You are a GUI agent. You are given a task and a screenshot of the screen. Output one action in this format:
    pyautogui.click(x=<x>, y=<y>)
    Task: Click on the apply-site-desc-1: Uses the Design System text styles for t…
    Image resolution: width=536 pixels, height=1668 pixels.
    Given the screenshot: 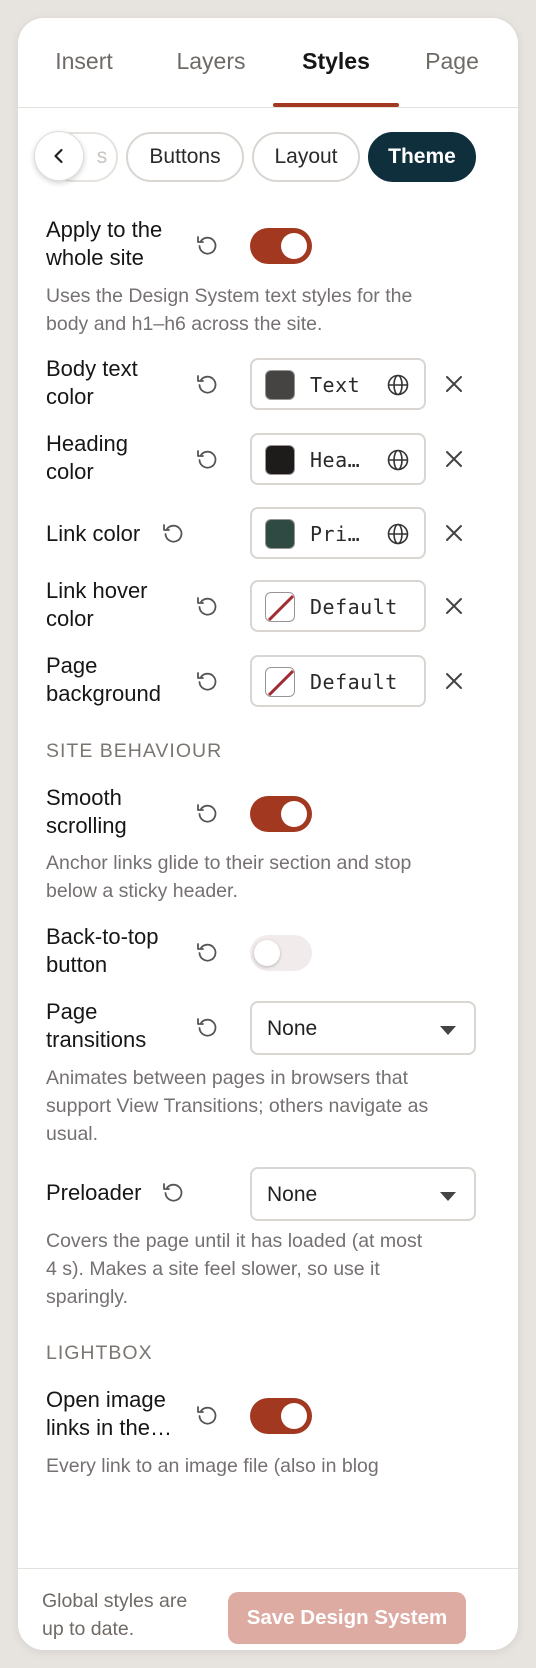 What is the action you would take?
    pyautogui.click(x=229, y=296)
    